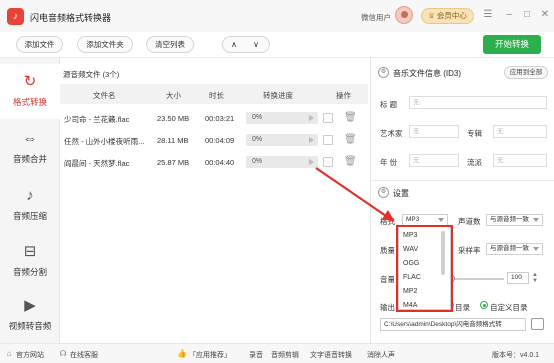  Describe the element at coordinates (516, 355) in the screenshot. I see `version-label: 版本号：v4.0.1` at that location.